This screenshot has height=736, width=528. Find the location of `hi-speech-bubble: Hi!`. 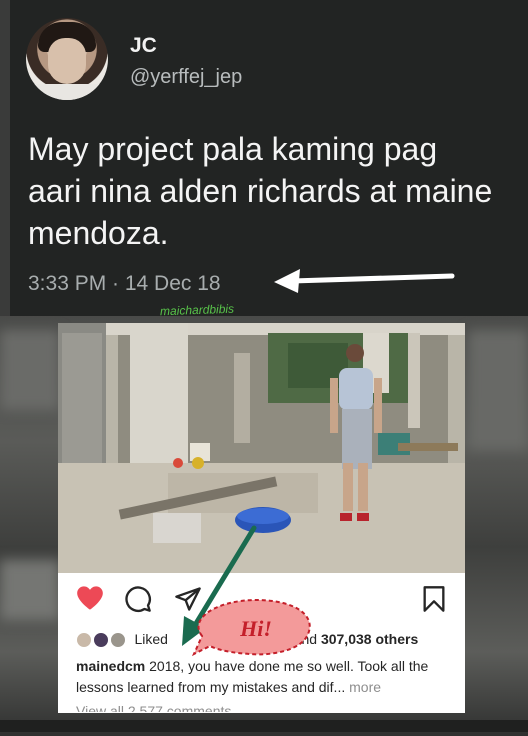

hi-speech-bubble: Hi! is located at coordinates (251, 627).